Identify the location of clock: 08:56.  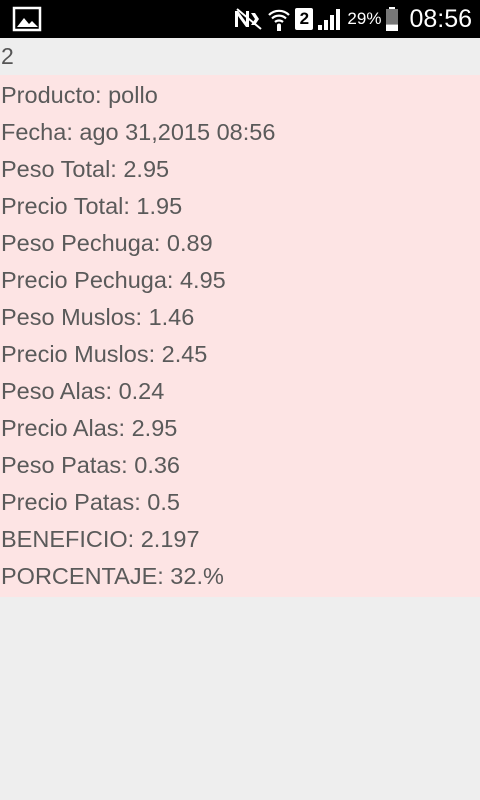
(440, 18).